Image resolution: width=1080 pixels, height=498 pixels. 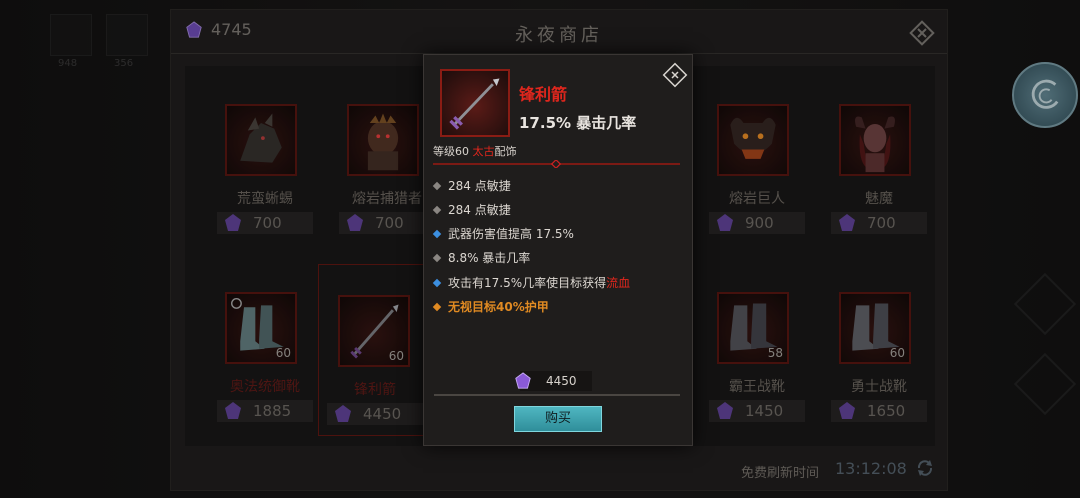 I want to click on item-price: 1885, so click(x=265, y=411).